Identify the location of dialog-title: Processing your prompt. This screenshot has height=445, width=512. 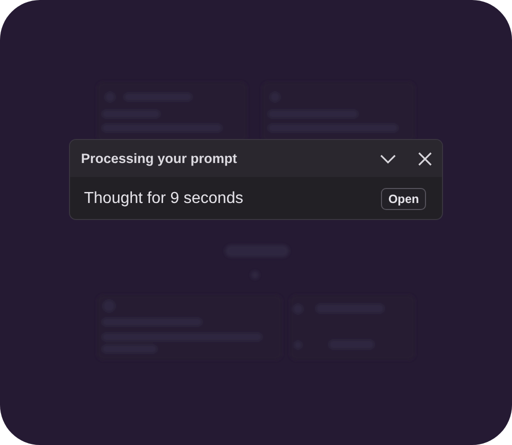
(159, 158).